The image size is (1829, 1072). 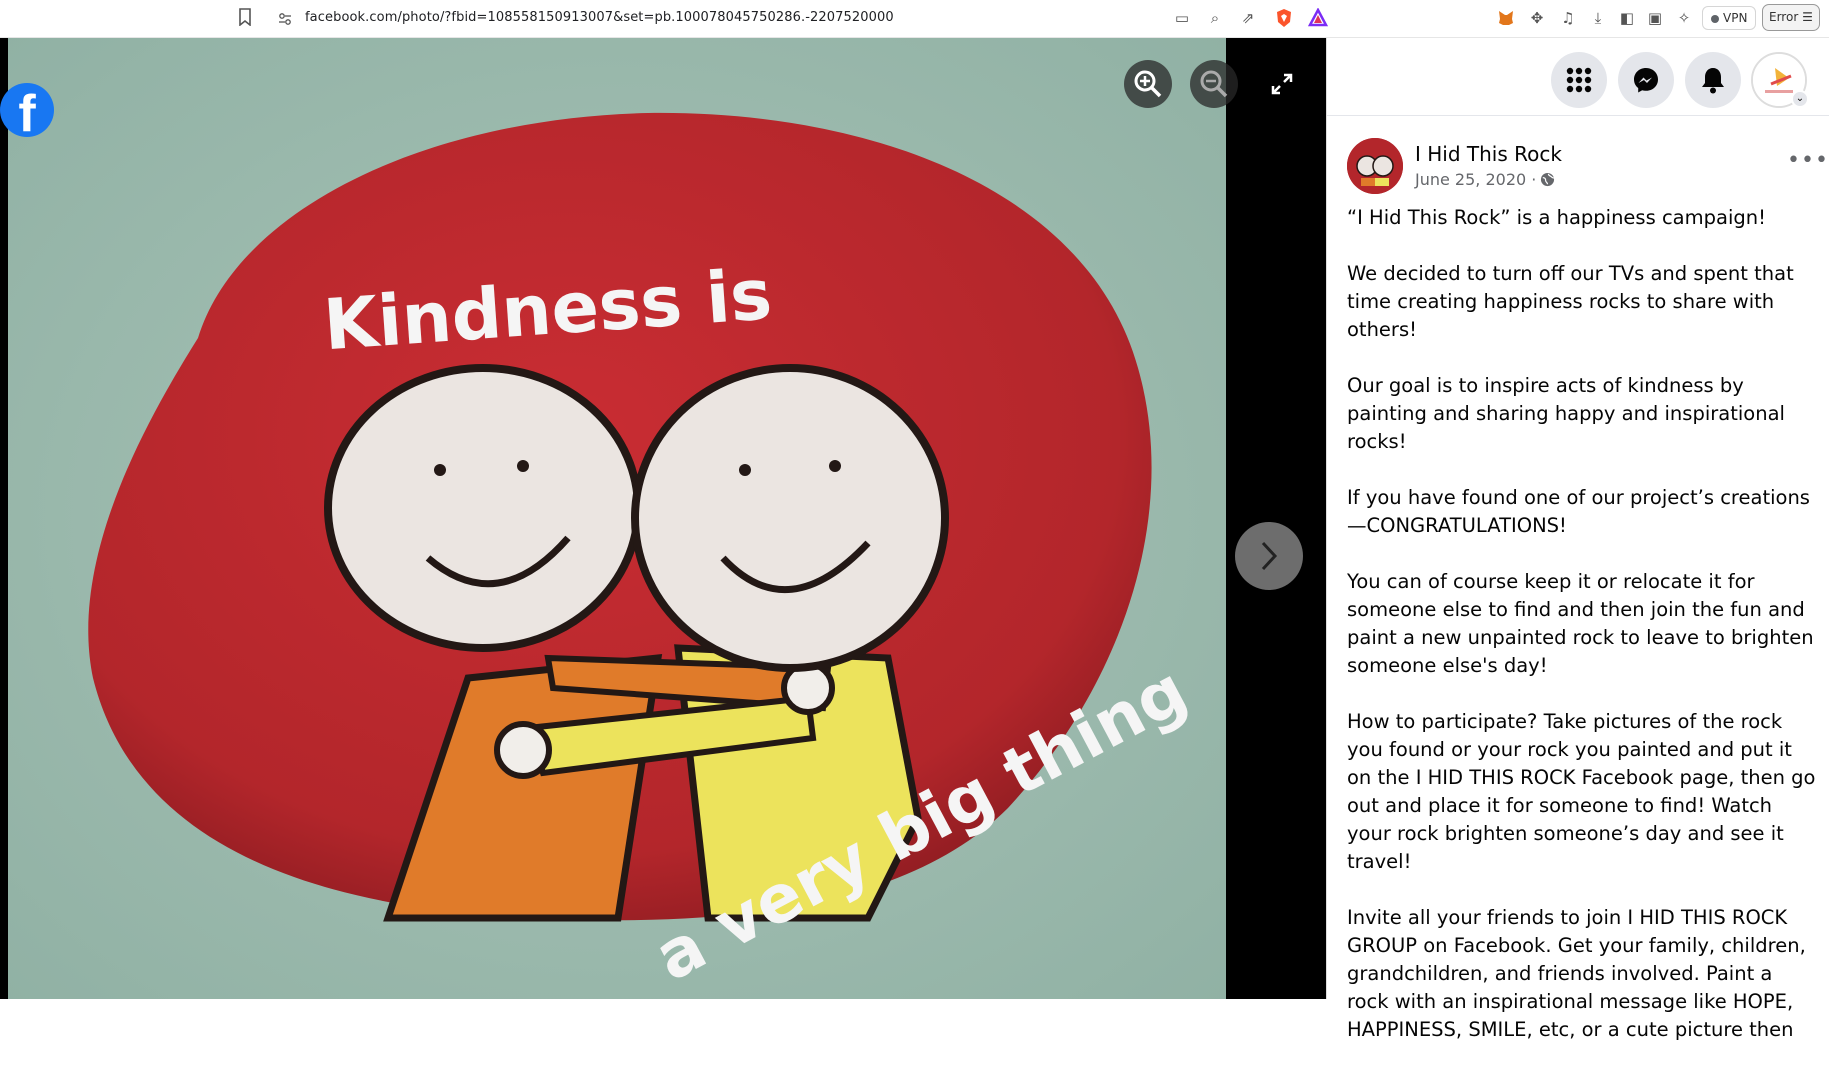 I want to click on chevron-down-icon: ⌄, so click(x=1800, y=99).